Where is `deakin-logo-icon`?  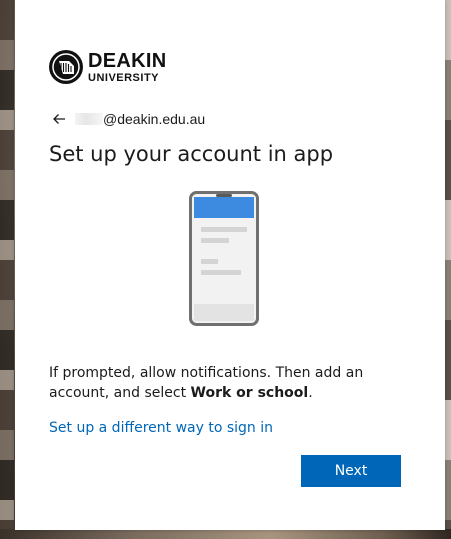
deakin-logo-icon is located at coordinates (66, 67).